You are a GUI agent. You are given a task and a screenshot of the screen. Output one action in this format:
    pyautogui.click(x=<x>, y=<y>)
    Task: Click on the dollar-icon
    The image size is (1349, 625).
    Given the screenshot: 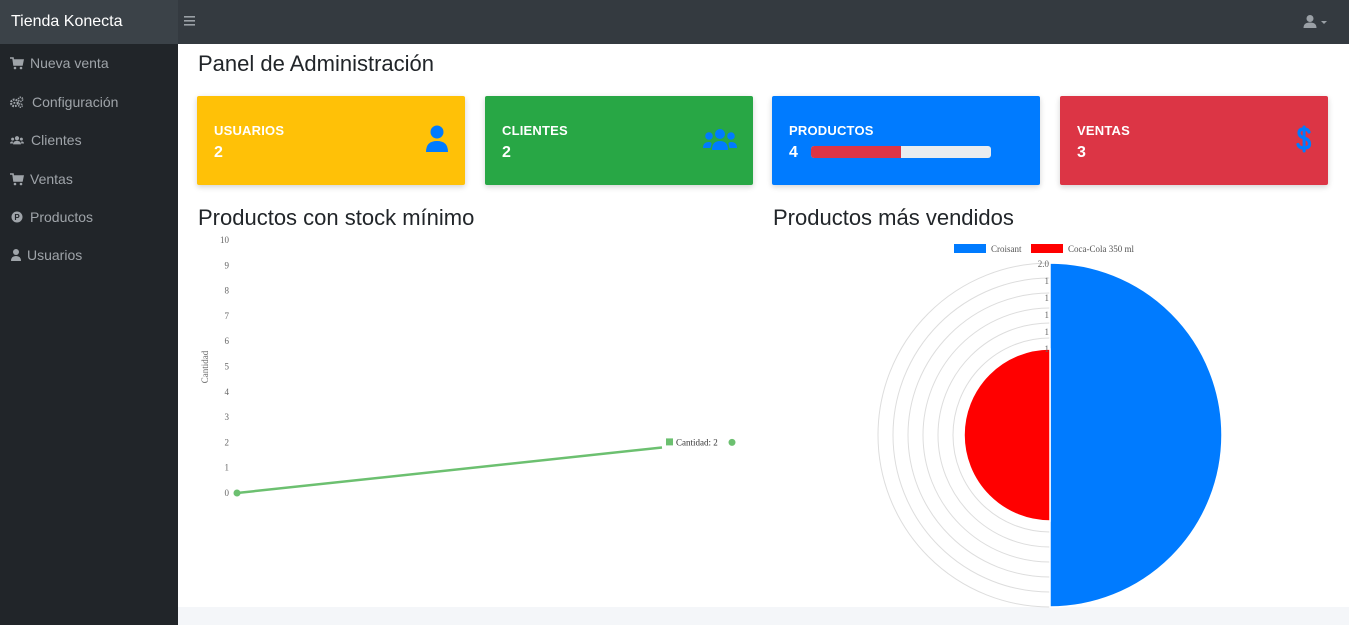 What is the action you would take?
    pyautogui.click(x=1304, y=139)
    